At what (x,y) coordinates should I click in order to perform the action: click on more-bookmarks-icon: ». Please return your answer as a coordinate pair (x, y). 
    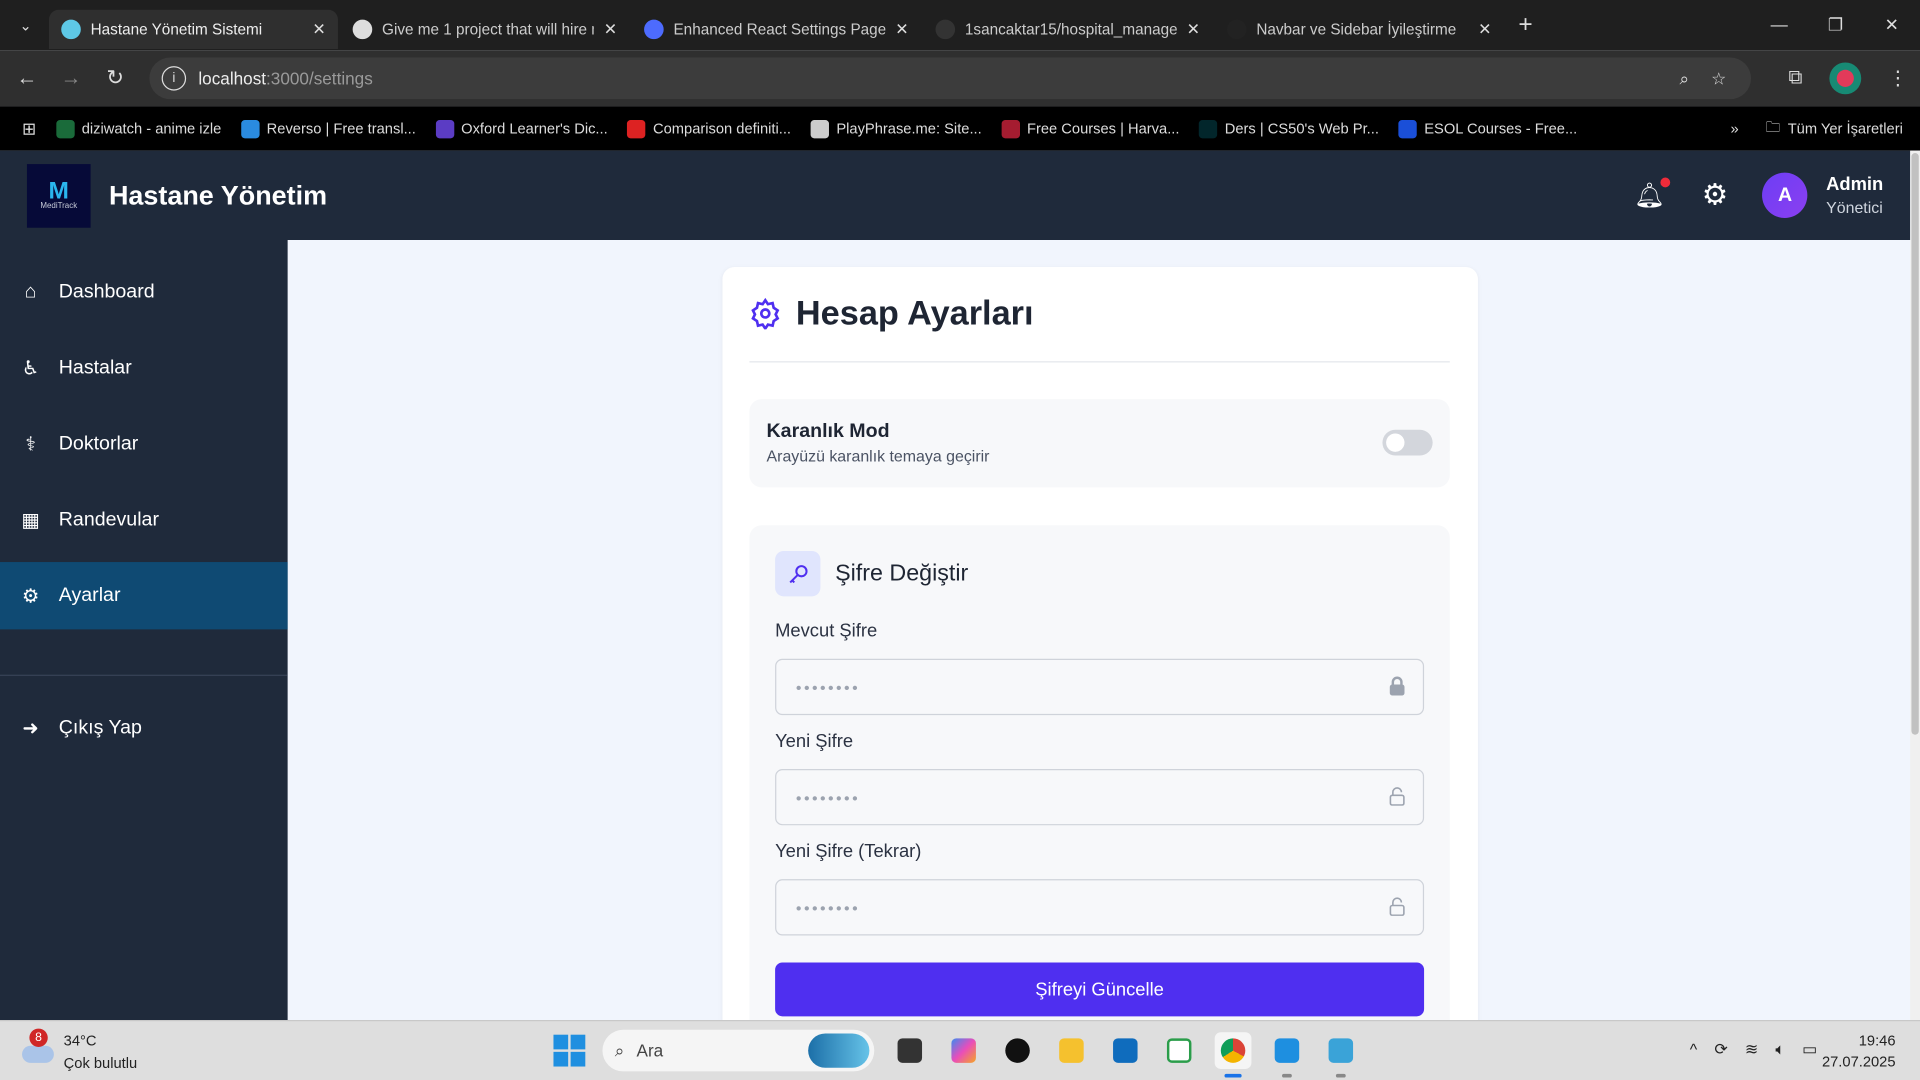
    Looking at the image, I should click on (1735, 128).